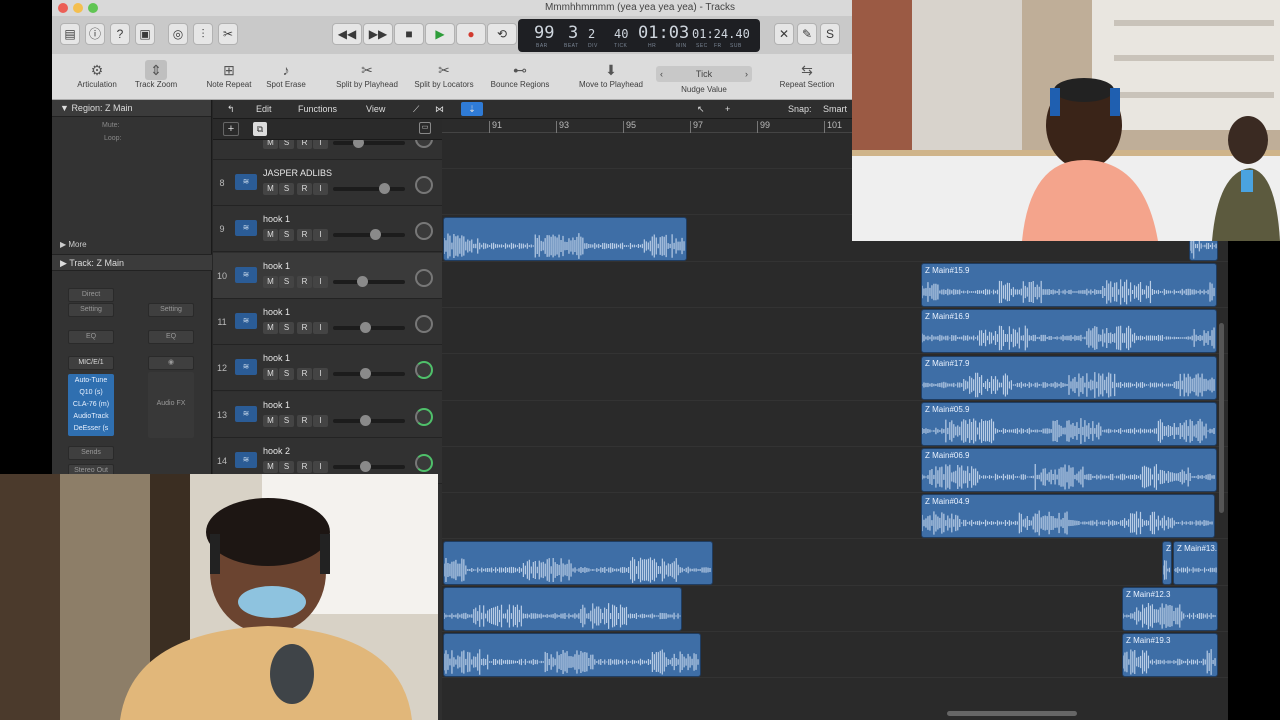  What do you see at coordinates (661, 74) in the screenshot?
I see `chevron-left-icon: ‹` at bounding box center [661, 74].